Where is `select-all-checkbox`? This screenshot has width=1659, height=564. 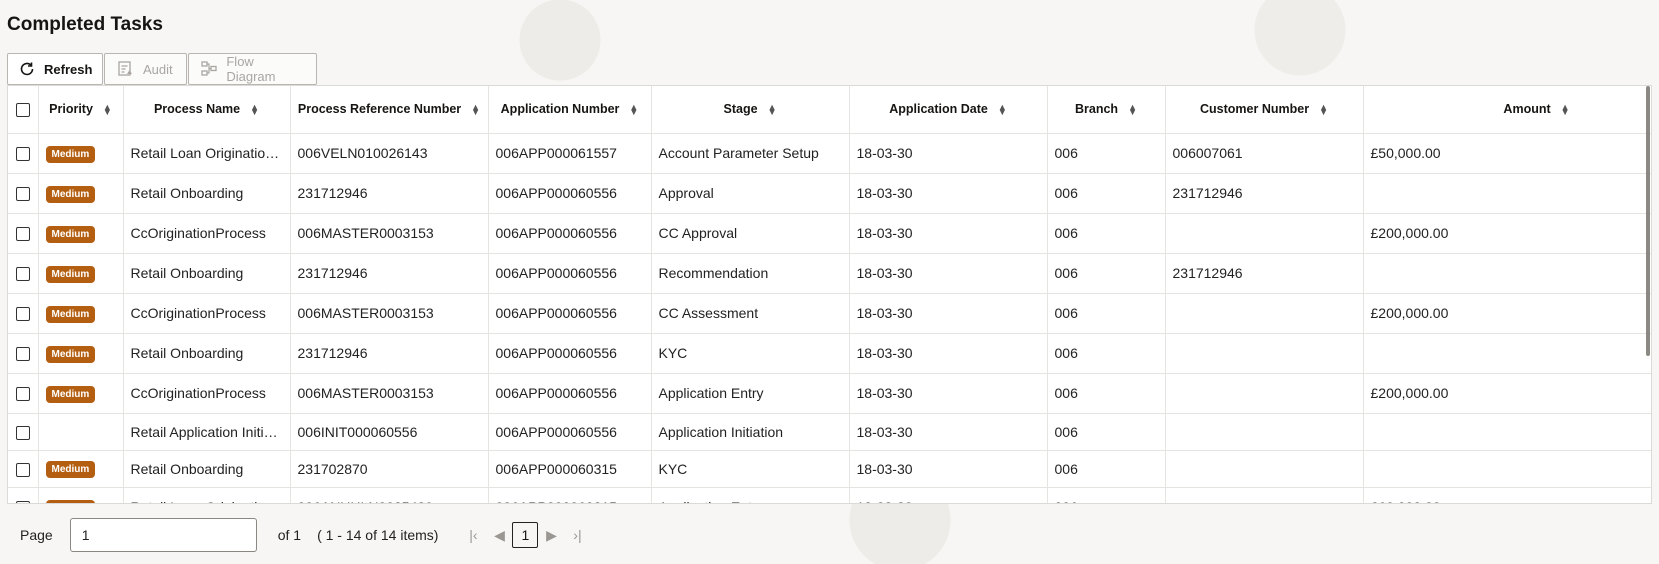
select-all-checkbox is located at coordinates (22, 109).